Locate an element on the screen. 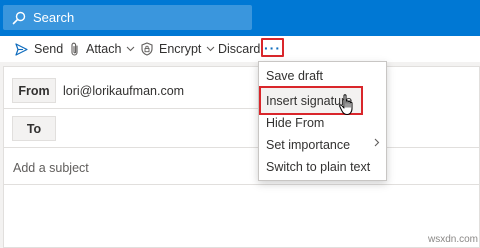 The width and height of the screenshot is (480, 248). send-icon is located at coordinates (21, 49).